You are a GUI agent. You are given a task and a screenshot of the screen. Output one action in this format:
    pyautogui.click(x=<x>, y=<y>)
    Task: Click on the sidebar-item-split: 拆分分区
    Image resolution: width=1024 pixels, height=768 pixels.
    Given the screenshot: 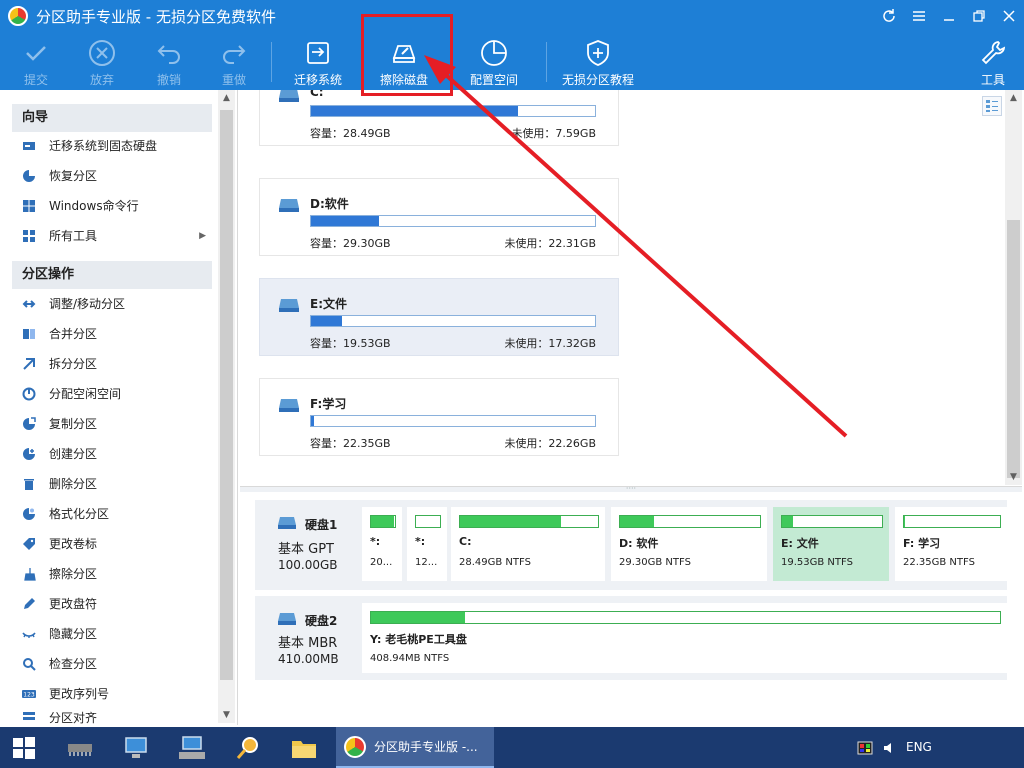 What is the action you would take?
    pyautogui.click(x=117, y=364)
    